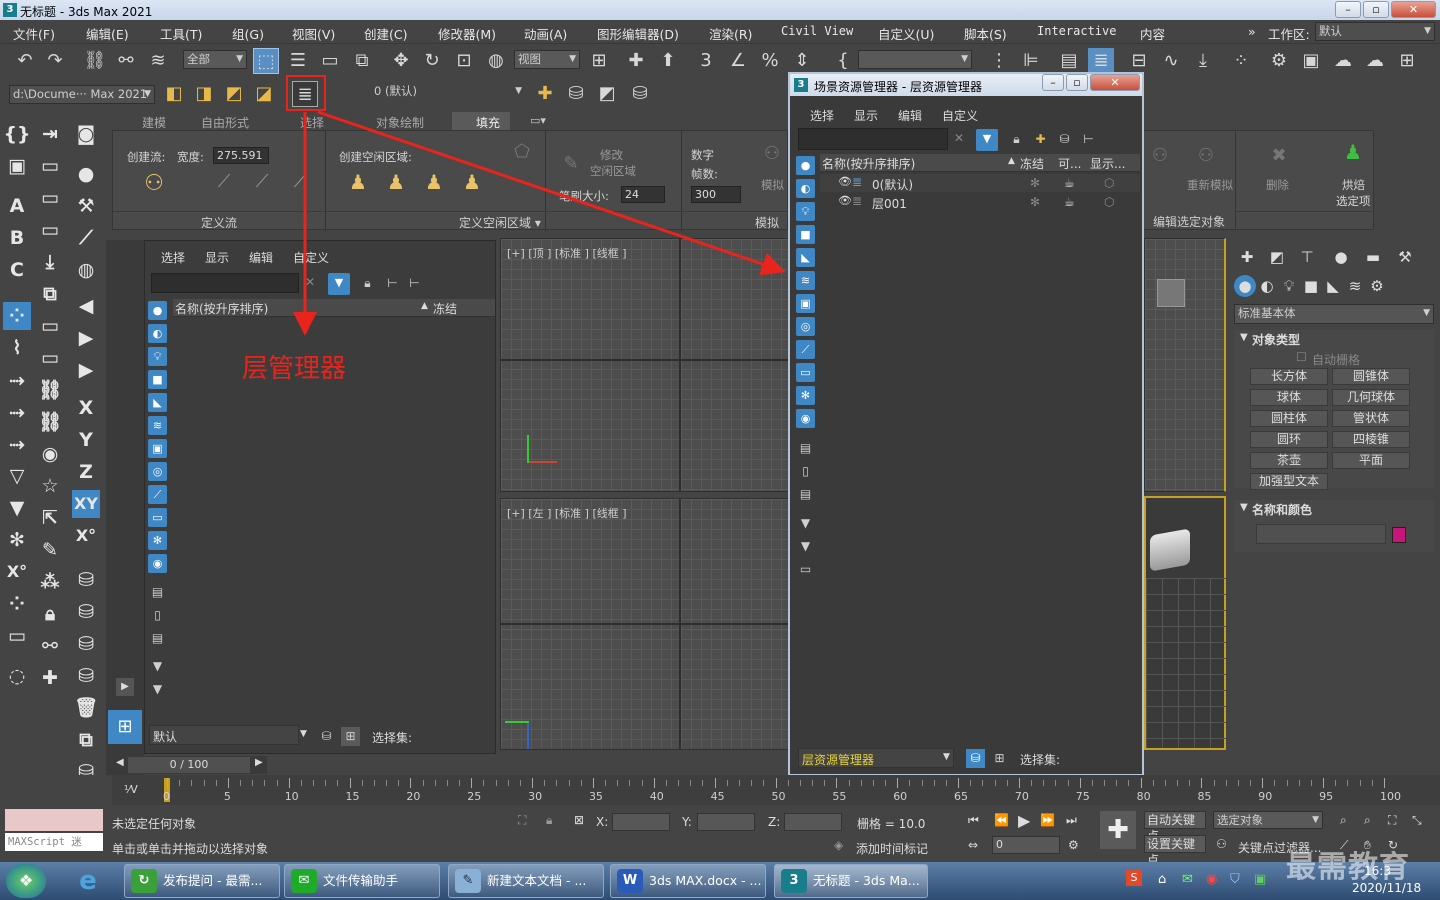  Describe the element at coordinates (1399, 535) in the screenshot. I see `object-color-swatch` at that location.